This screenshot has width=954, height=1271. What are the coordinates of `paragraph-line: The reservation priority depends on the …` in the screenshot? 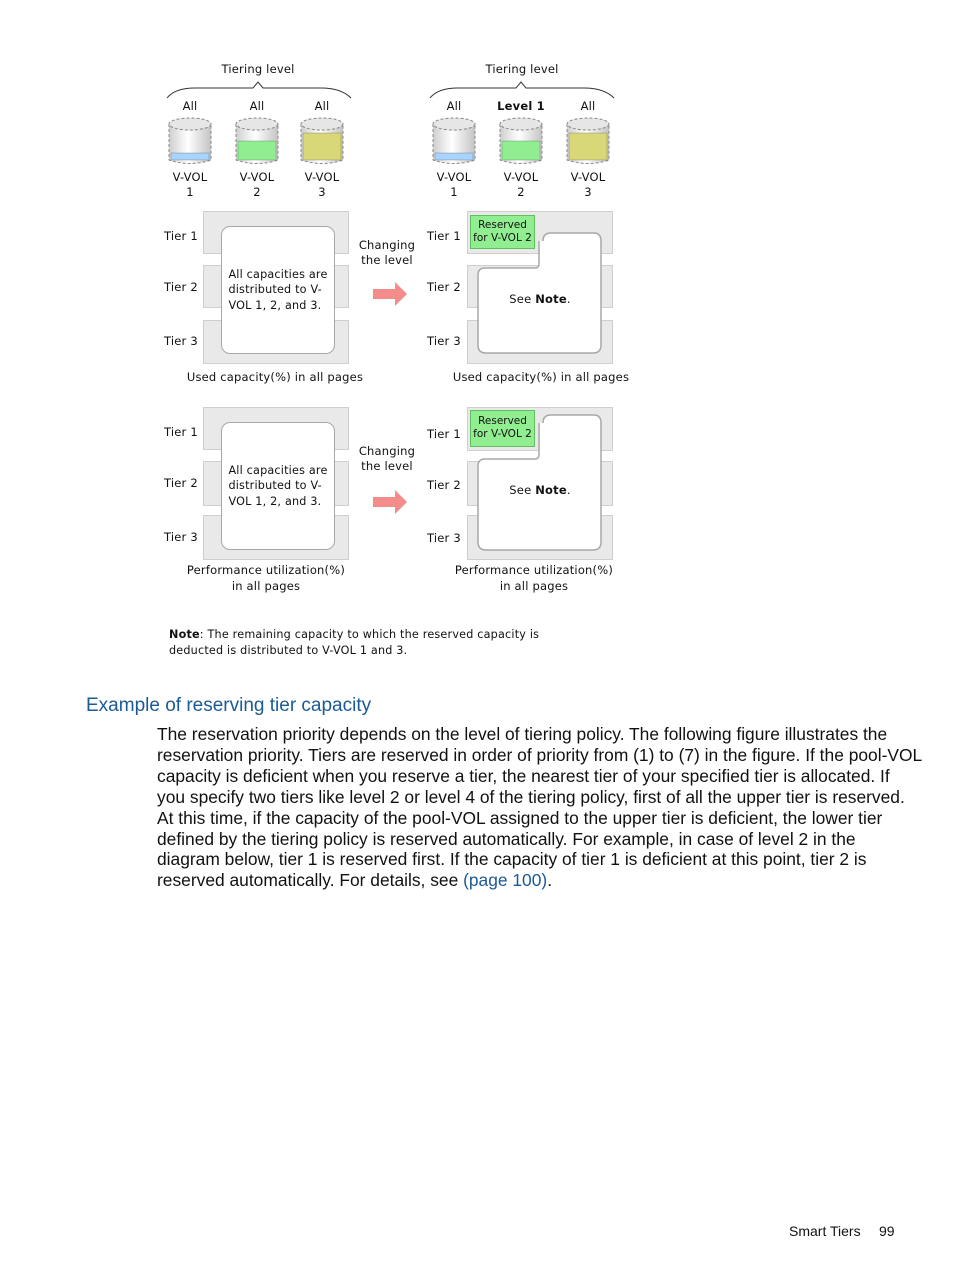 It's located at (522, 734).